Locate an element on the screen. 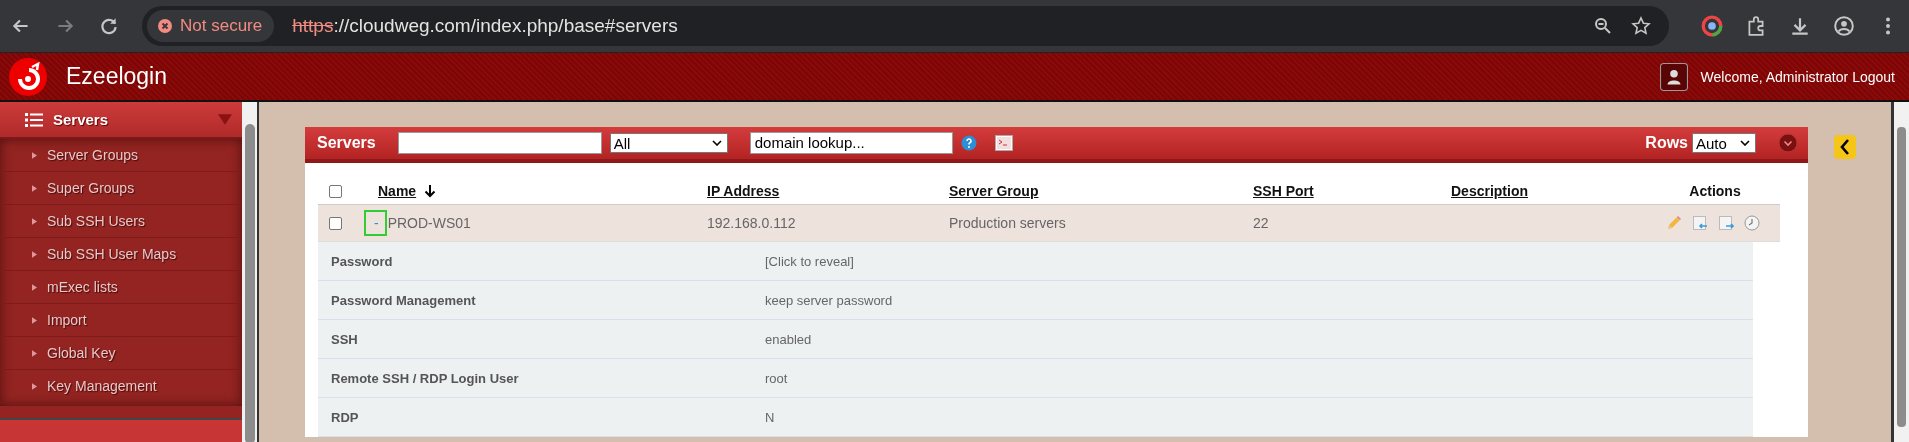 Image resolution: width=1909 pixels, height=442 pixels. list-icon is located at coordinates (34, 119).